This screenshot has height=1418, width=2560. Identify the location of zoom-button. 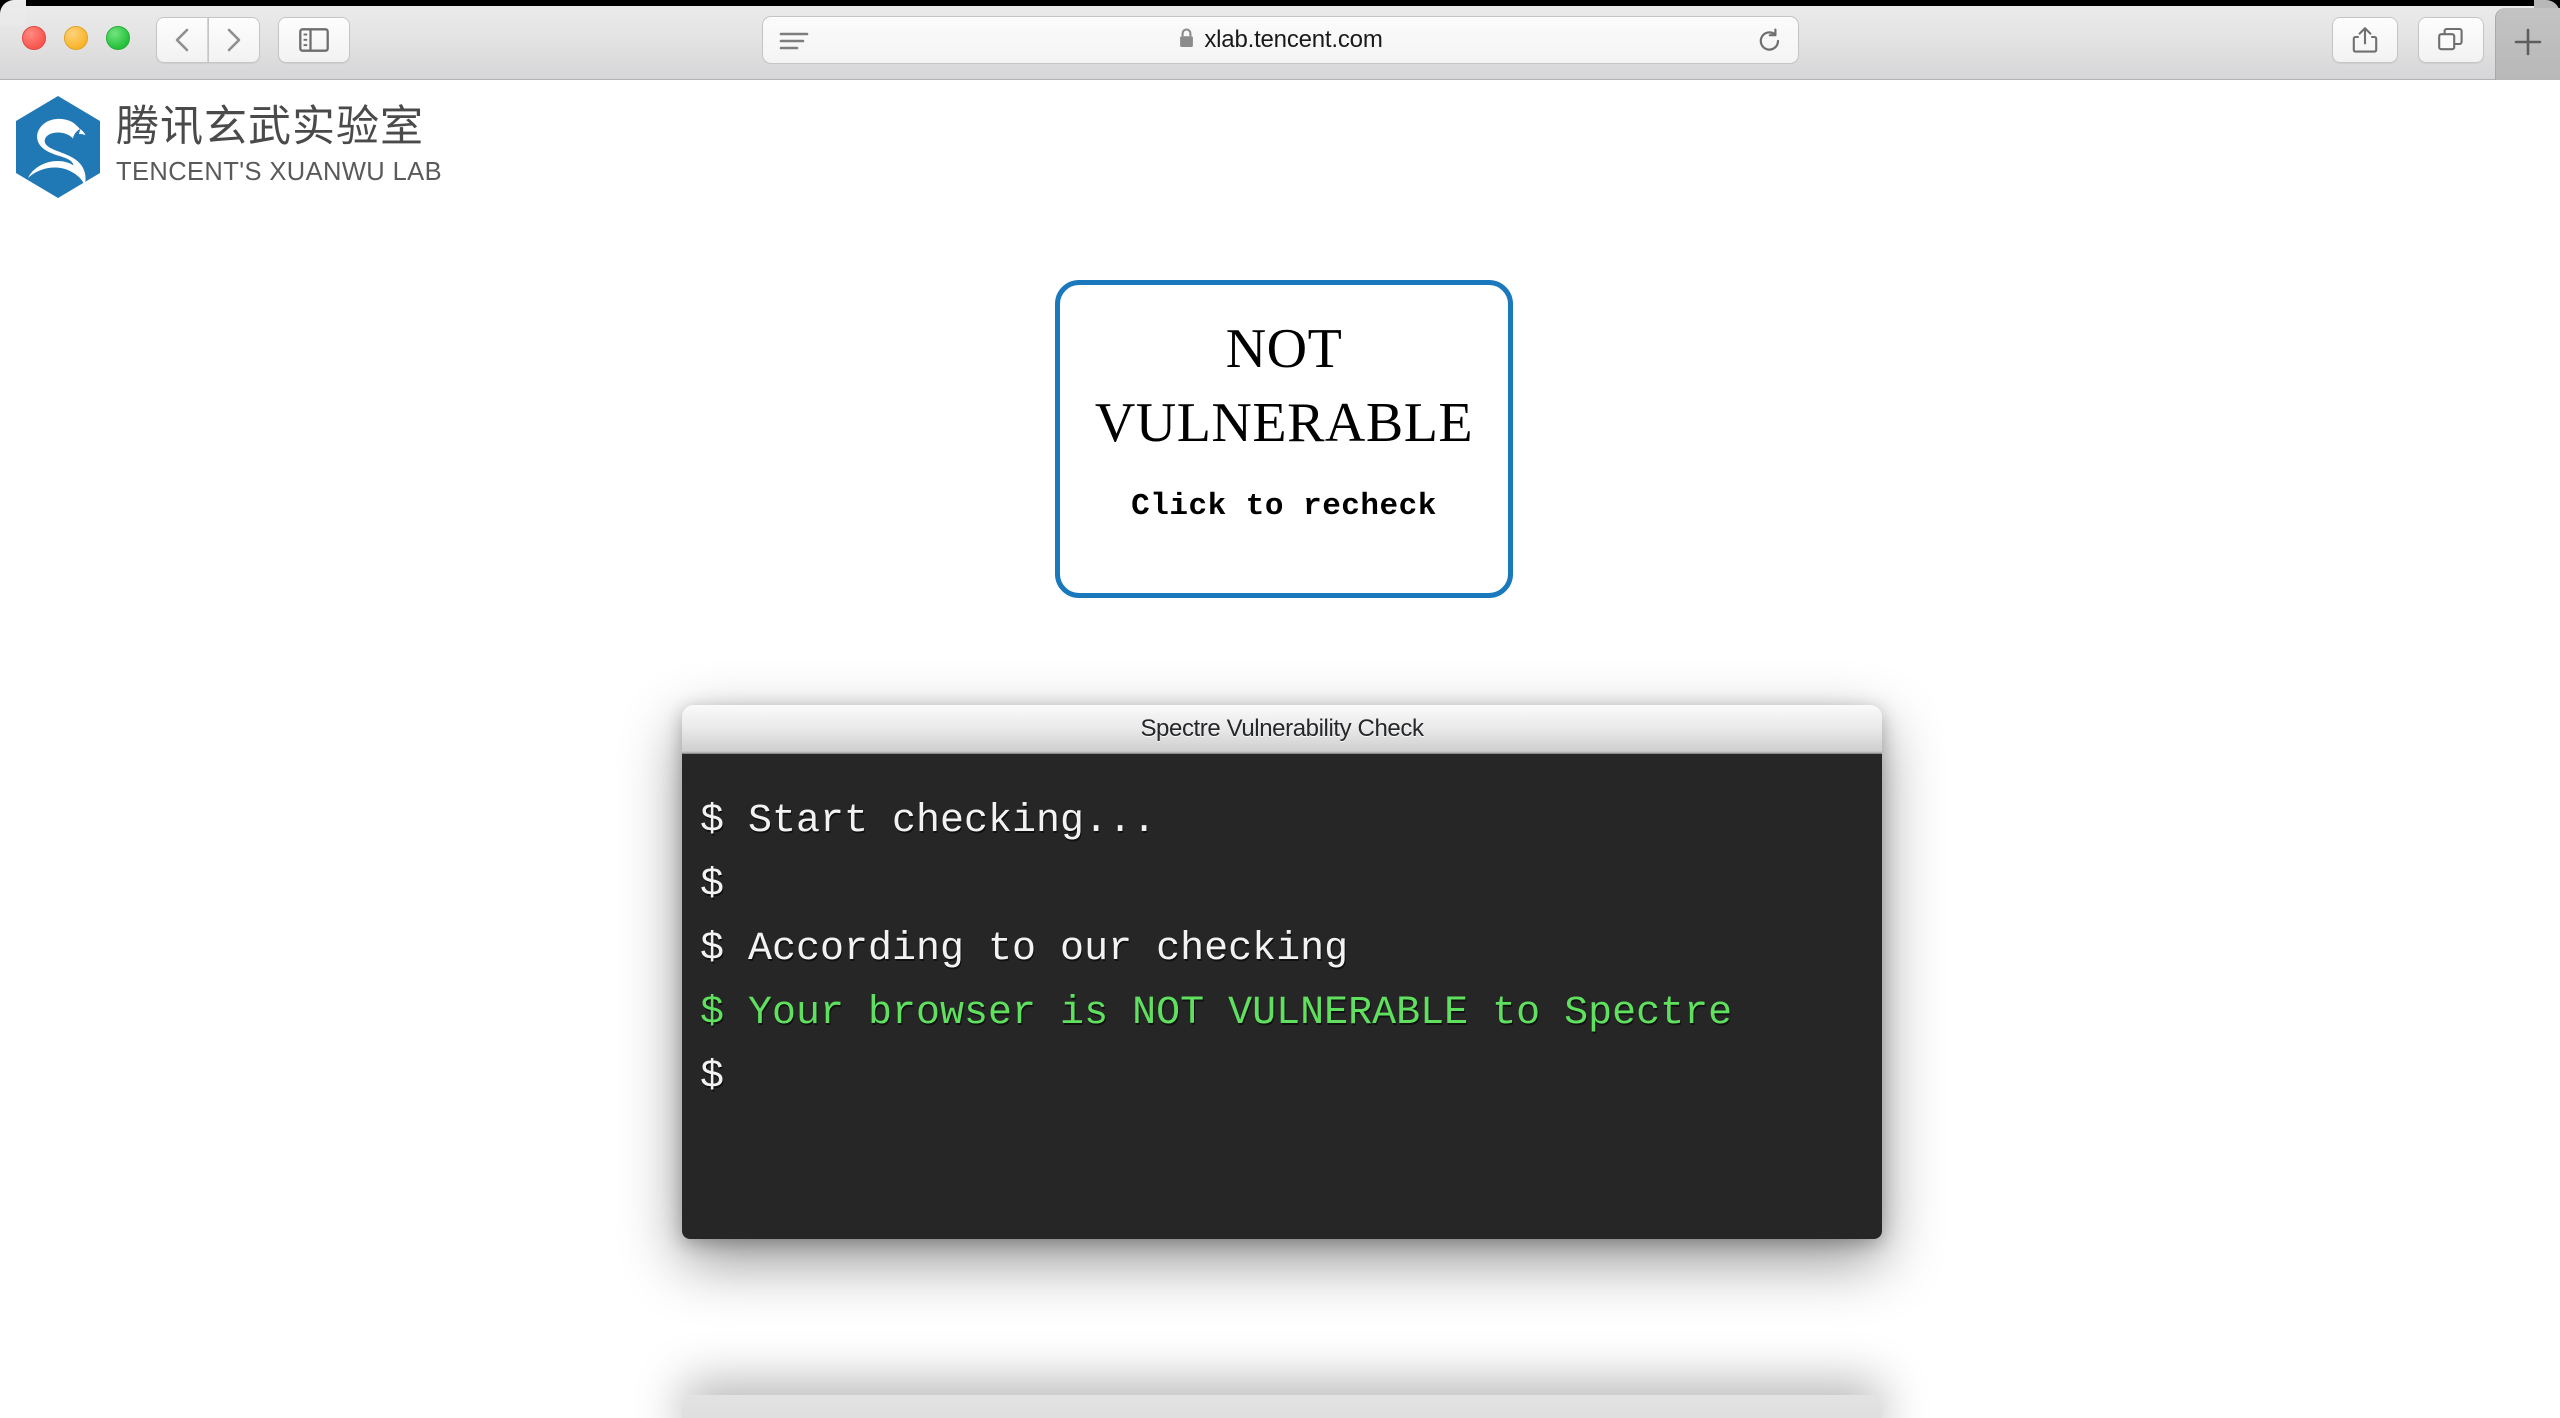
(118, 38).